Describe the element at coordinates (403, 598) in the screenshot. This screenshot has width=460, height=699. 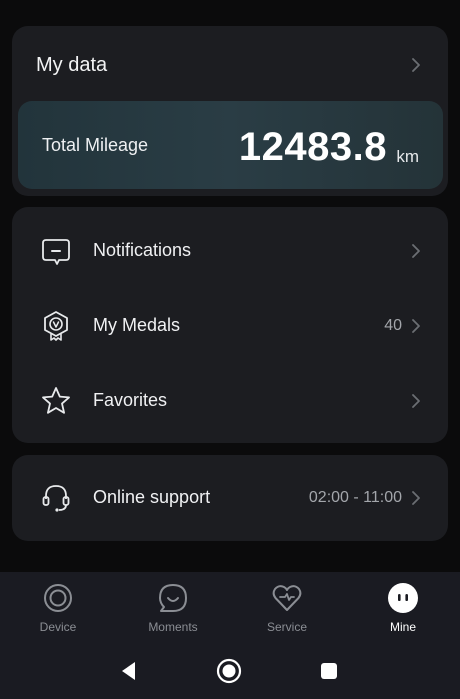
I see `profile-face-icon` at that location.